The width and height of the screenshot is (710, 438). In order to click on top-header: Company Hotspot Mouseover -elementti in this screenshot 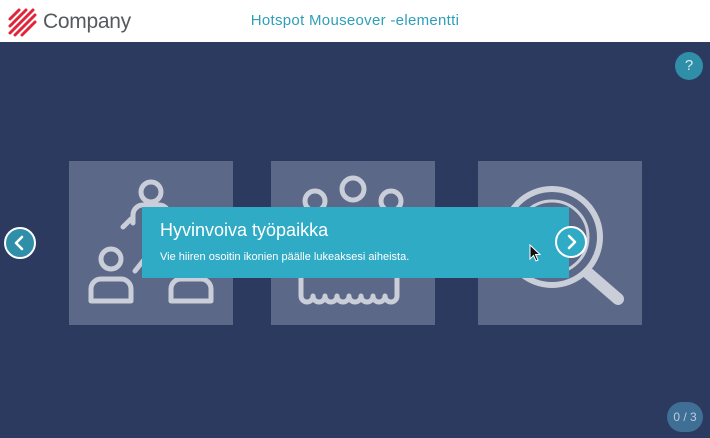, I will do `click(355, 21)`.